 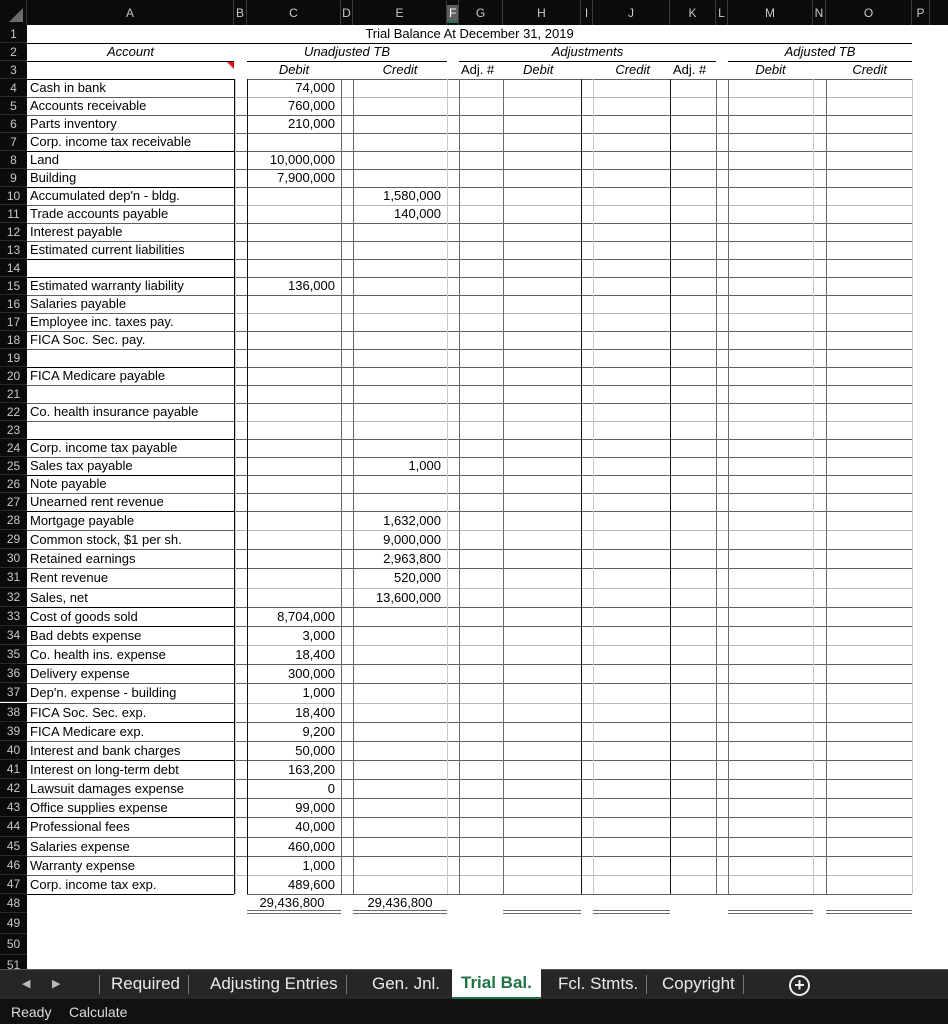 What do you see at coordinates (13, 178) in the screenshot?
I see `row-header-9: 9` at bounding box center [13, 178].